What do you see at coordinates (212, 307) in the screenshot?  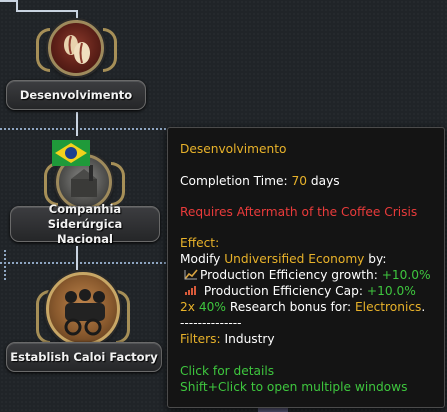 I see `bonus-percent: 40%` at bounding box center [212, 307].